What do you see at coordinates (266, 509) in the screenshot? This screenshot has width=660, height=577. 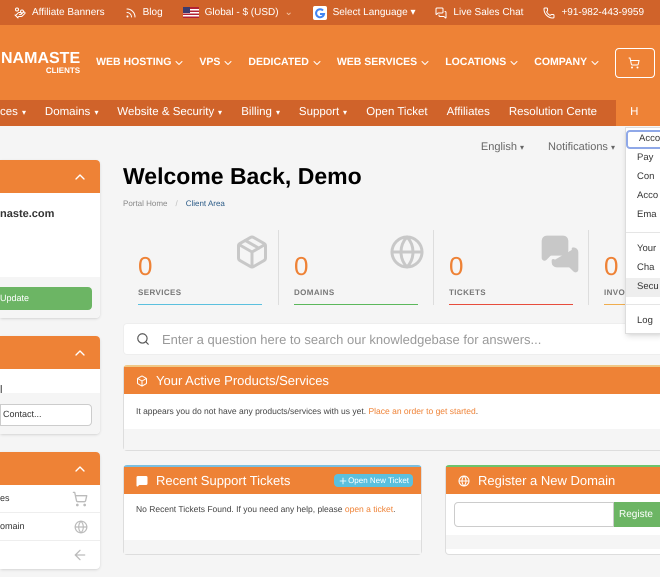 I see `panel-text: No Recent Tickets Found. If you need any help, please open a ticket.` at bounding box center [266, 509].